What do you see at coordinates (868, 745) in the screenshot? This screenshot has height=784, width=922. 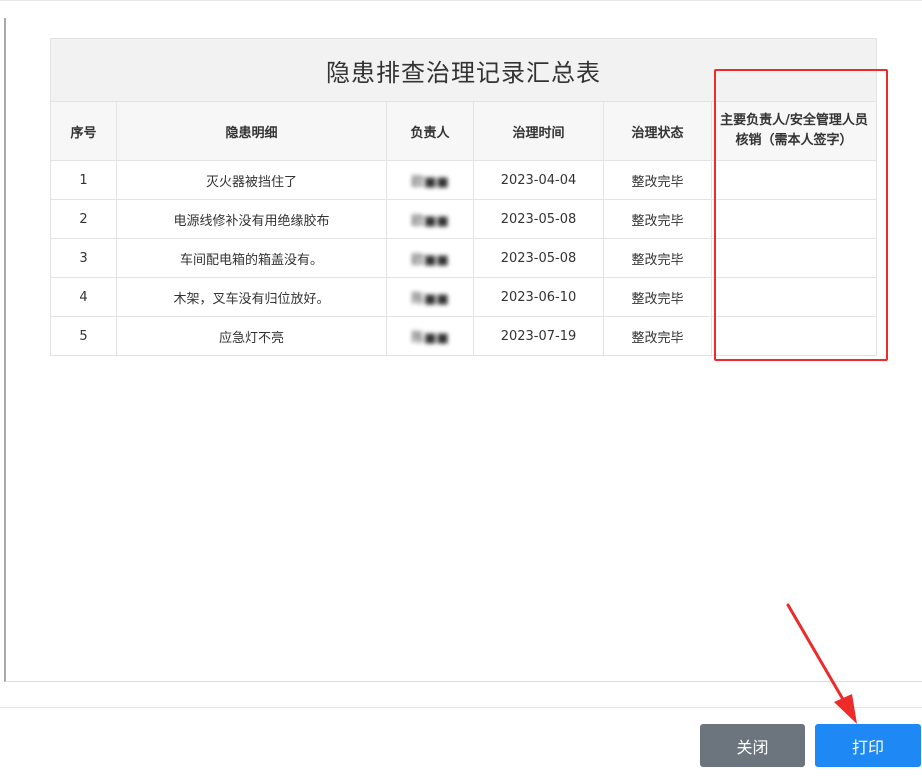 I see `print-button: 打印` at bounding box center [868, 745].